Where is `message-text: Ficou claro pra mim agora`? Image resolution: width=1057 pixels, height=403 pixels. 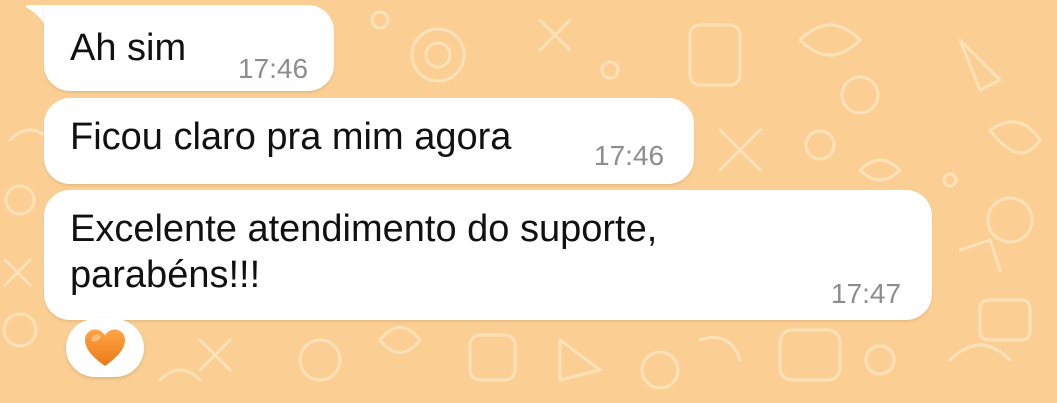
message-text: Ficou claro pra mim agora is located at coordinates (291, 137).